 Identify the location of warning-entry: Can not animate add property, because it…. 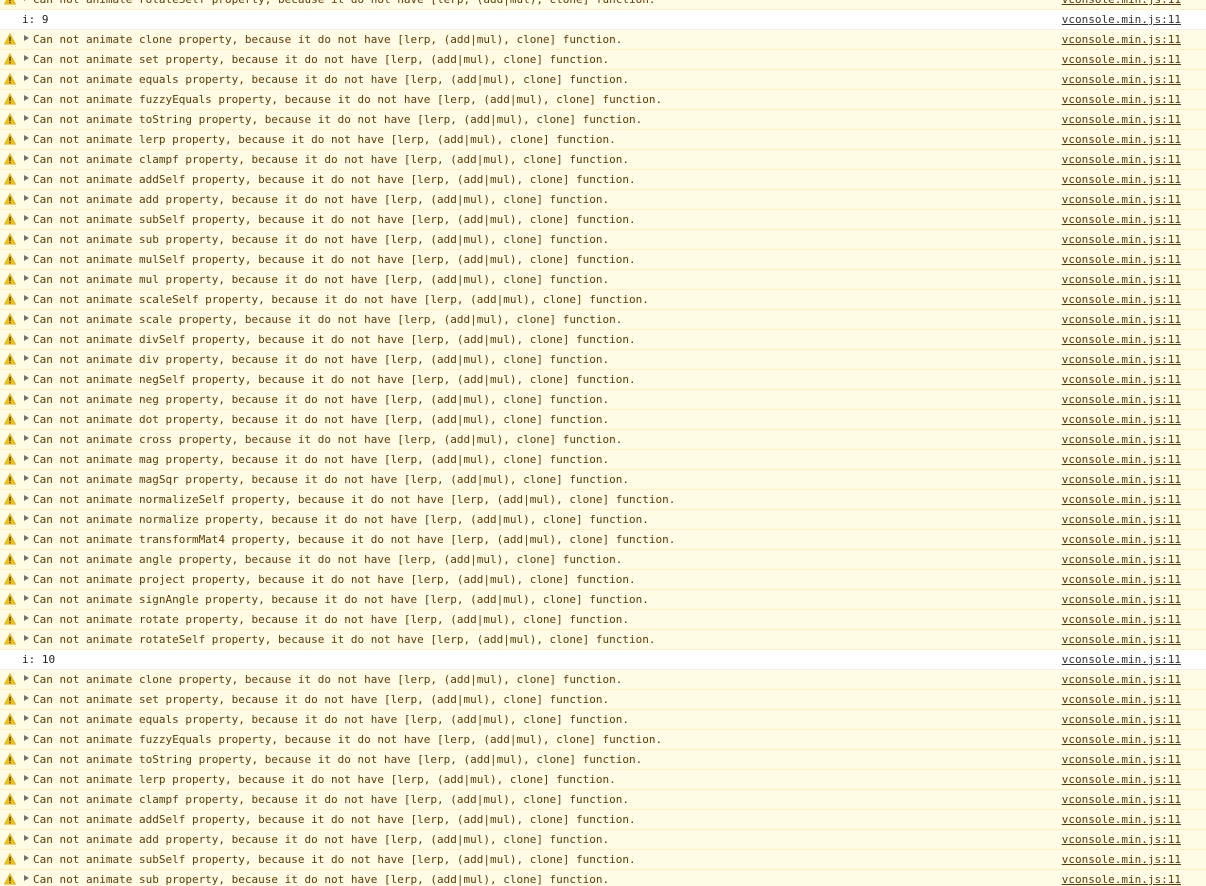
(603, 840).